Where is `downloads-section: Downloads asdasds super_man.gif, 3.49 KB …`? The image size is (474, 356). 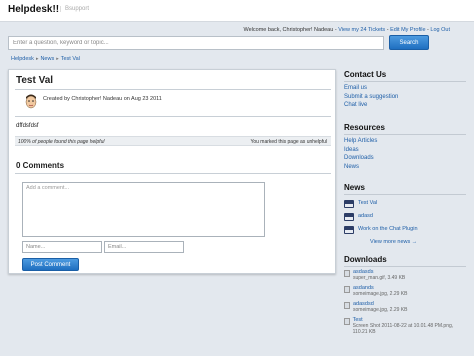
downloads-section: Downloads asdasds super_man.gif, 3.49 KB … is located at coordinates (405, 297).